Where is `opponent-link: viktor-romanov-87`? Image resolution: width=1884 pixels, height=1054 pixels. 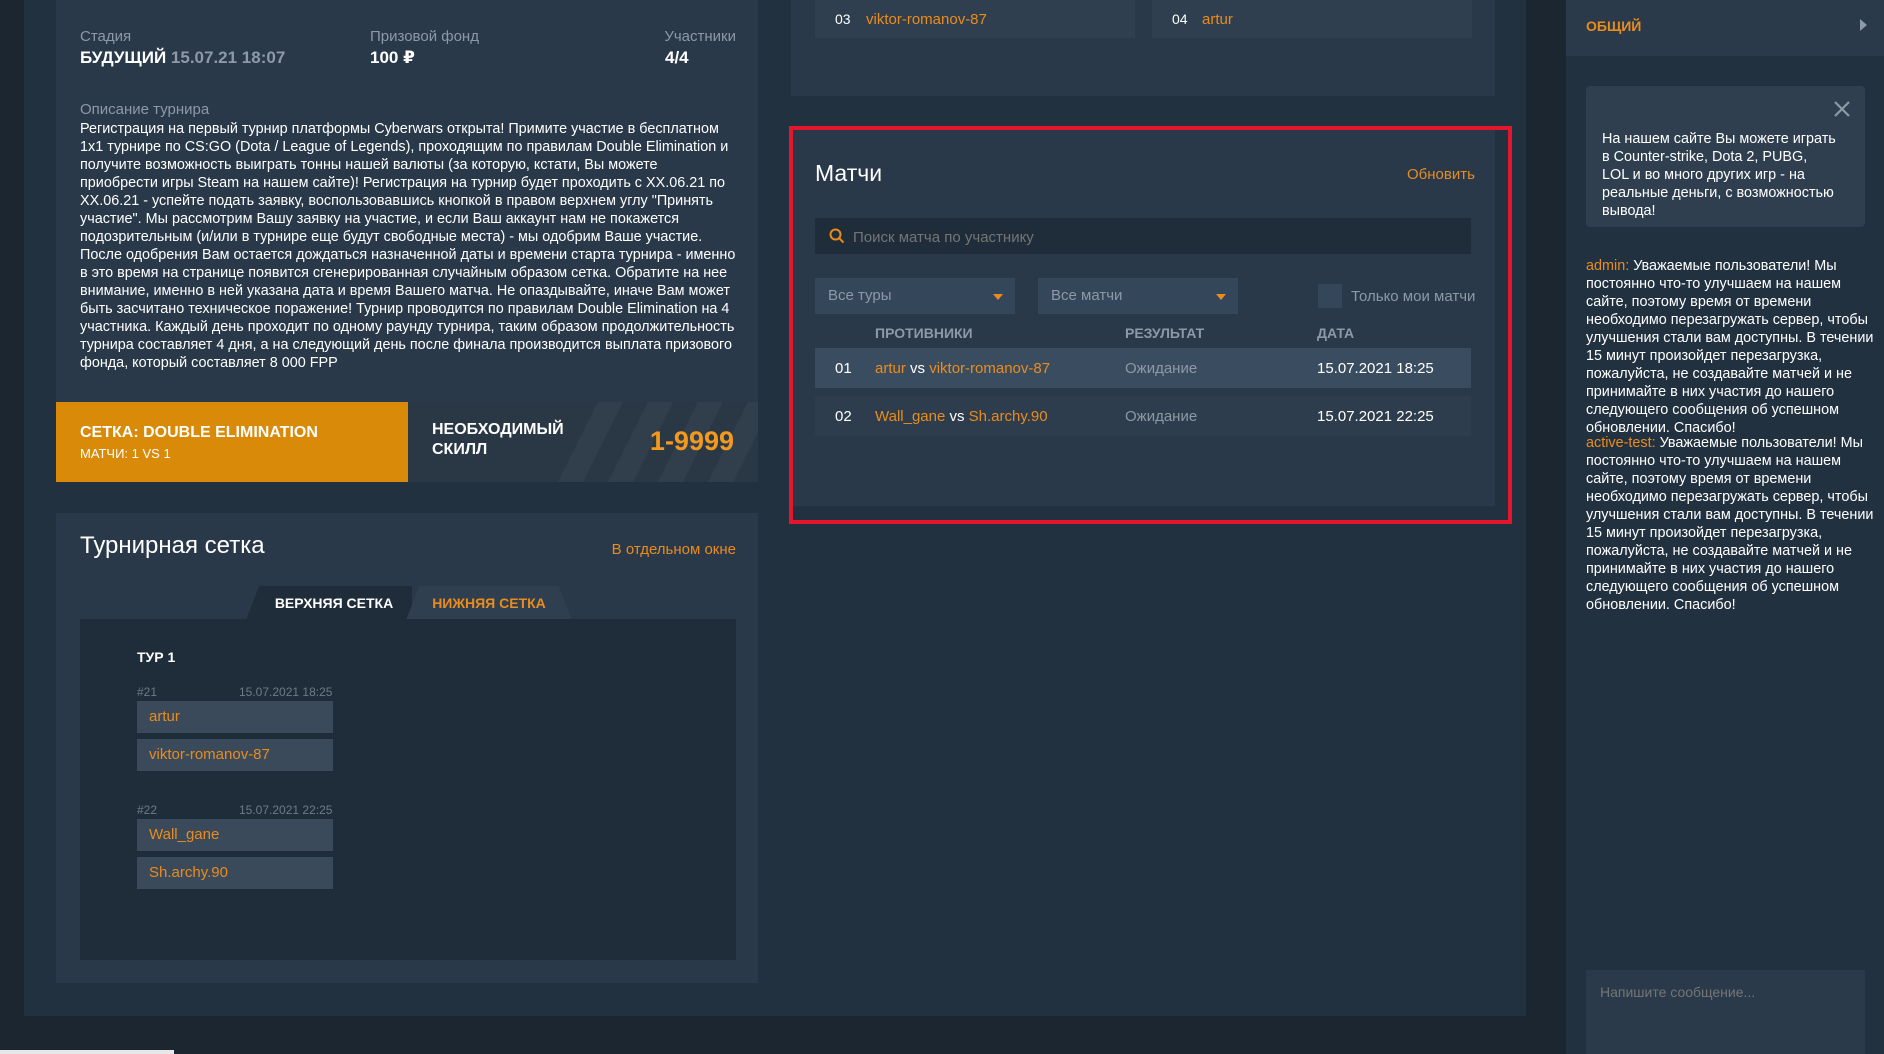 opponent-link: viktor-romanov-87 is located at coordinates (989, 368).